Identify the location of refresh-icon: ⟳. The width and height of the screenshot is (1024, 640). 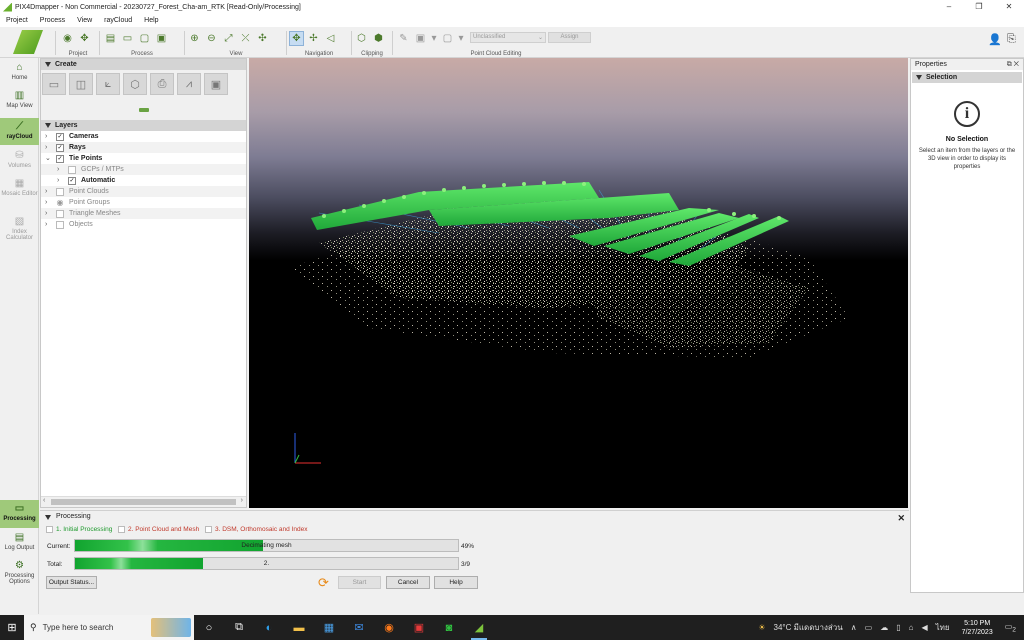
(325, 583).